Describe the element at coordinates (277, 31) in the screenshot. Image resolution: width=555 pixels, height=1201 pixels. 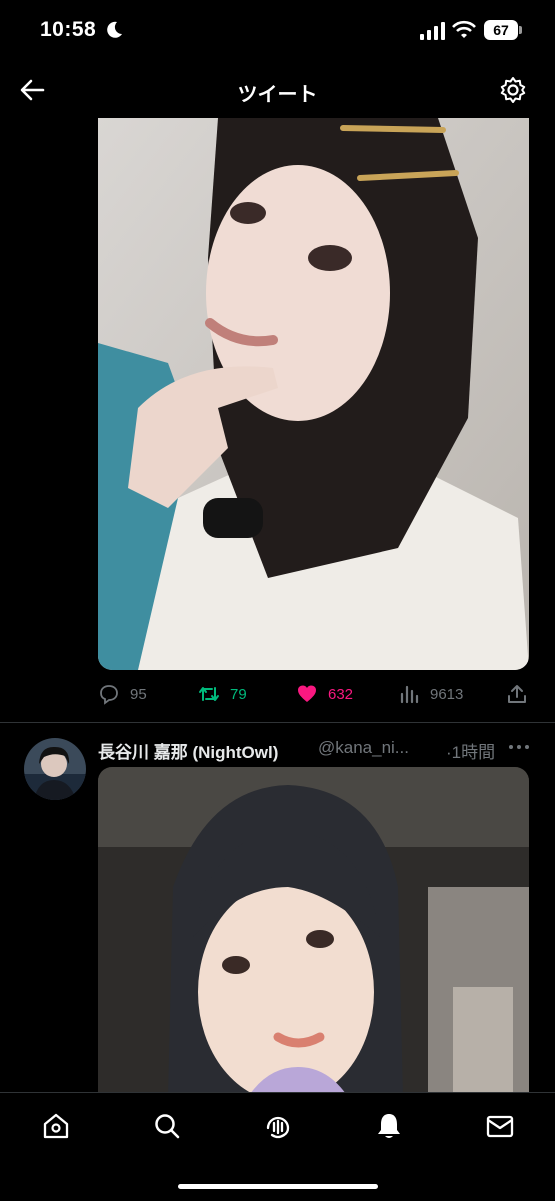
I see `status-bar: 10:58 67` at that location.